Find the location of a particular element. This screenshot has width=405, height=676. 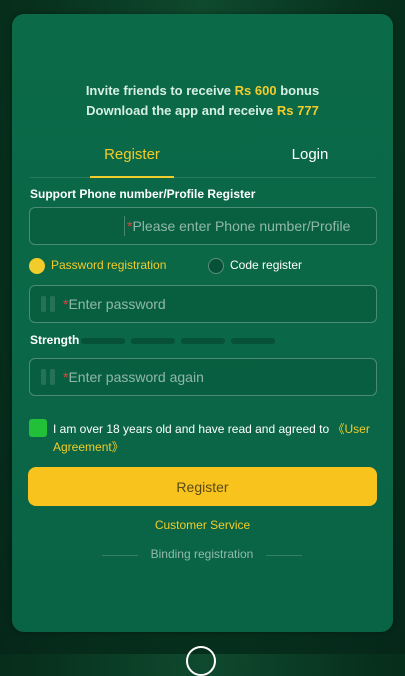

phone-placeholder: *Please enter Phone number/Profile is located at coordinates (238, 226).